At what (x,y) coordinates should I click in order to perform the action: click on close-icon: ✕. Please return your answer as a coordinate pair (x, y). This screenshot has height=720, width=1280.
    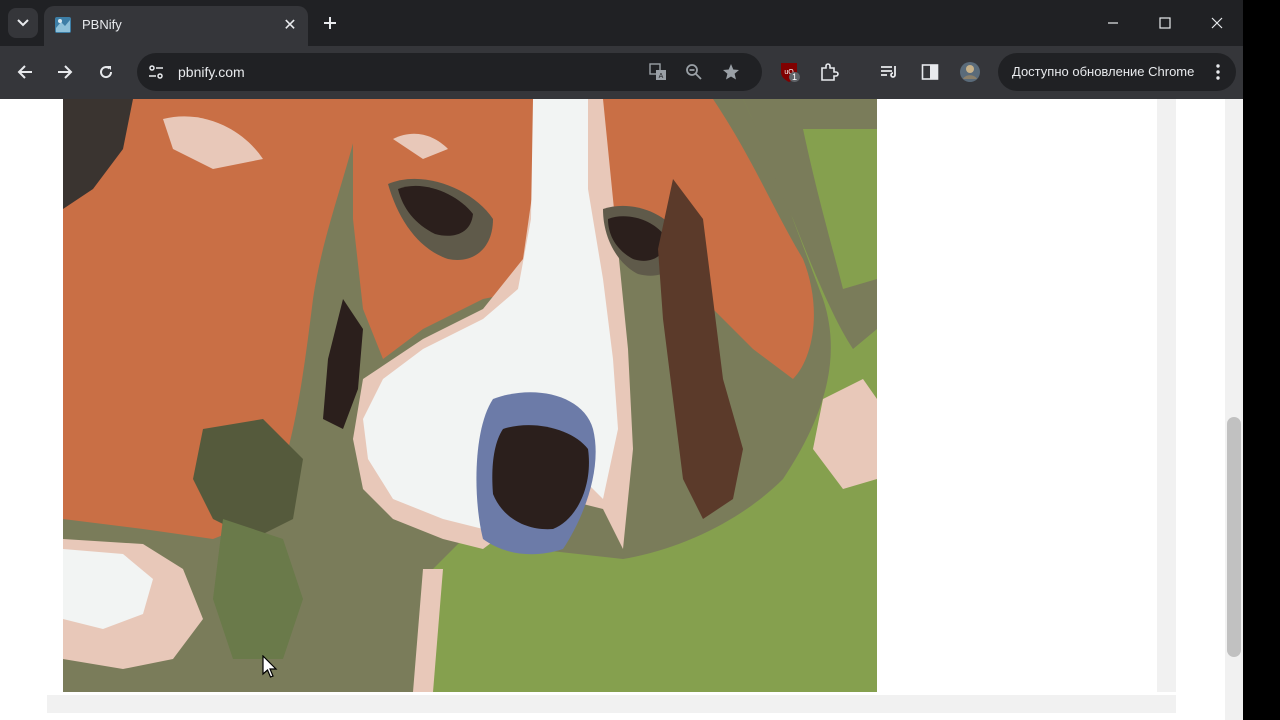
    Looking at the image, I should click on (290, 25).